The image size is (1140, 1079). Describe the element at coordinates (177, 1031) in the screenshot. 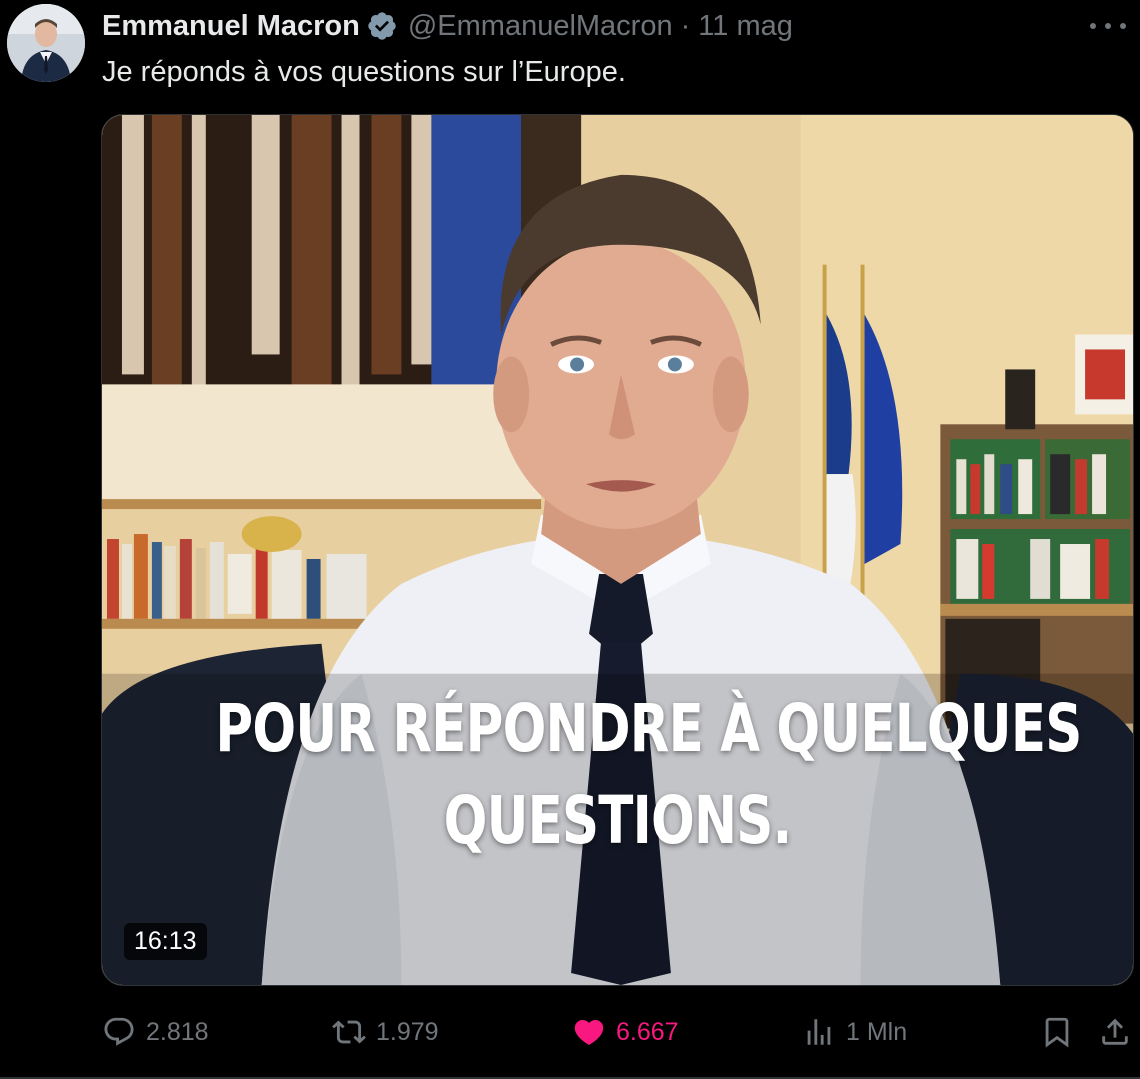

I see `reply-count: 2.818` at that location.